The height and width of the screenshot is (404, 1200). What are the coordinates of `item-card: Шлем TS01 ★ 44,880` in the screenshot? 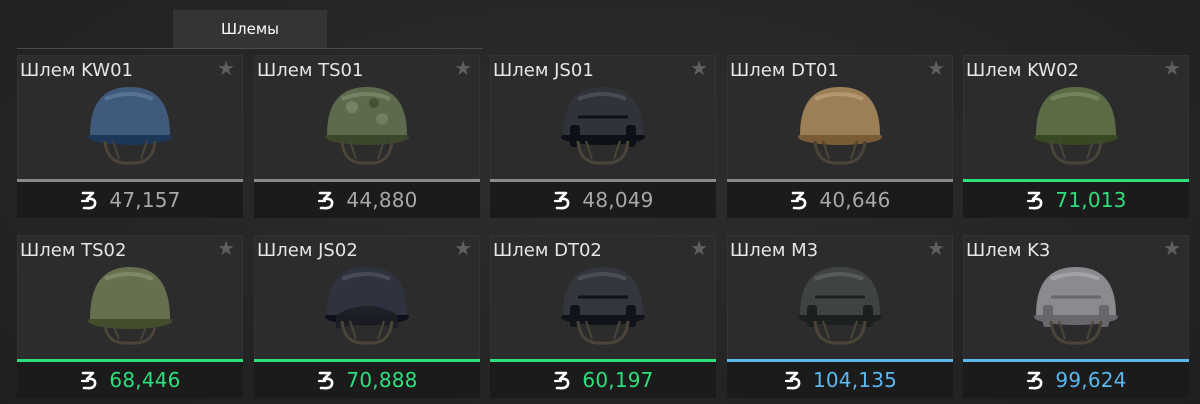 It's located at (367, 136).